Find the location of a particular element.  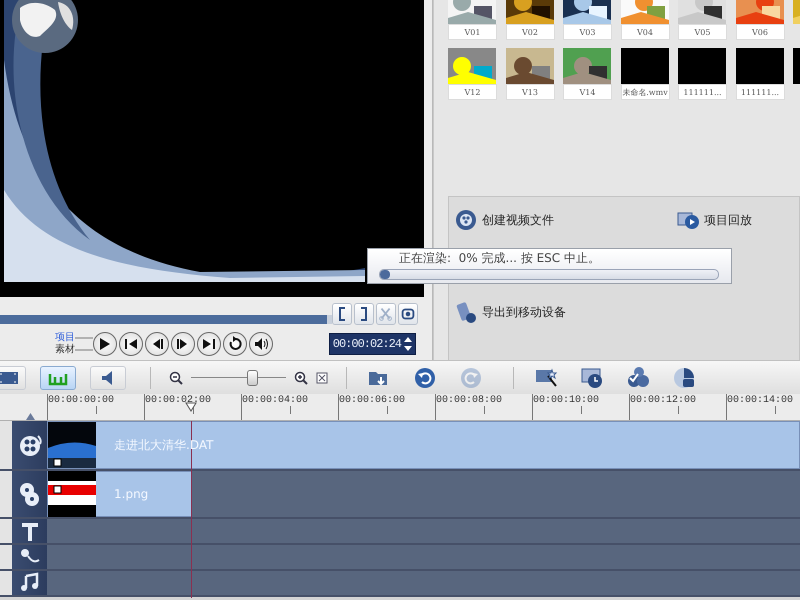

fit-icon is located at coordinates (322, 378).